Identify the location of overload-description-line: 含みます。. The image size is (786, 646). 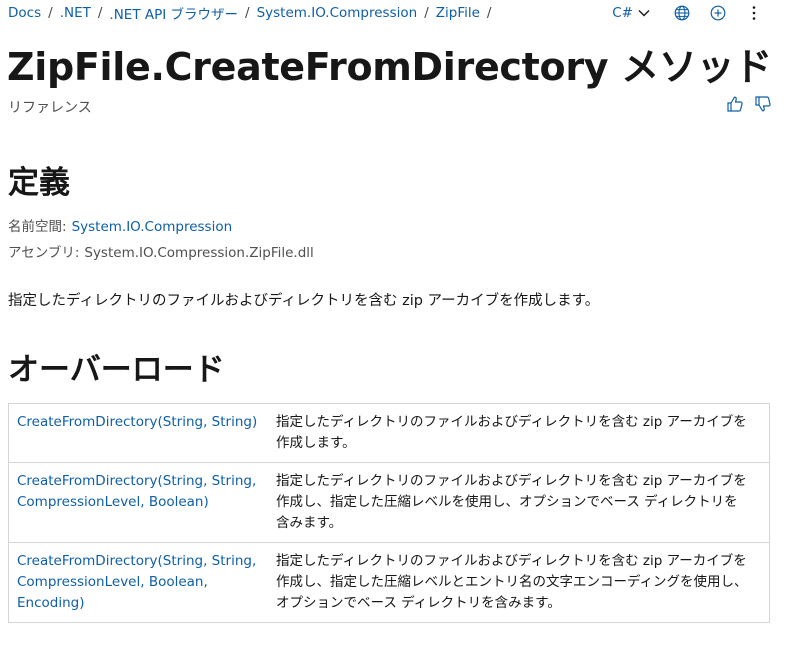
(309, 523).